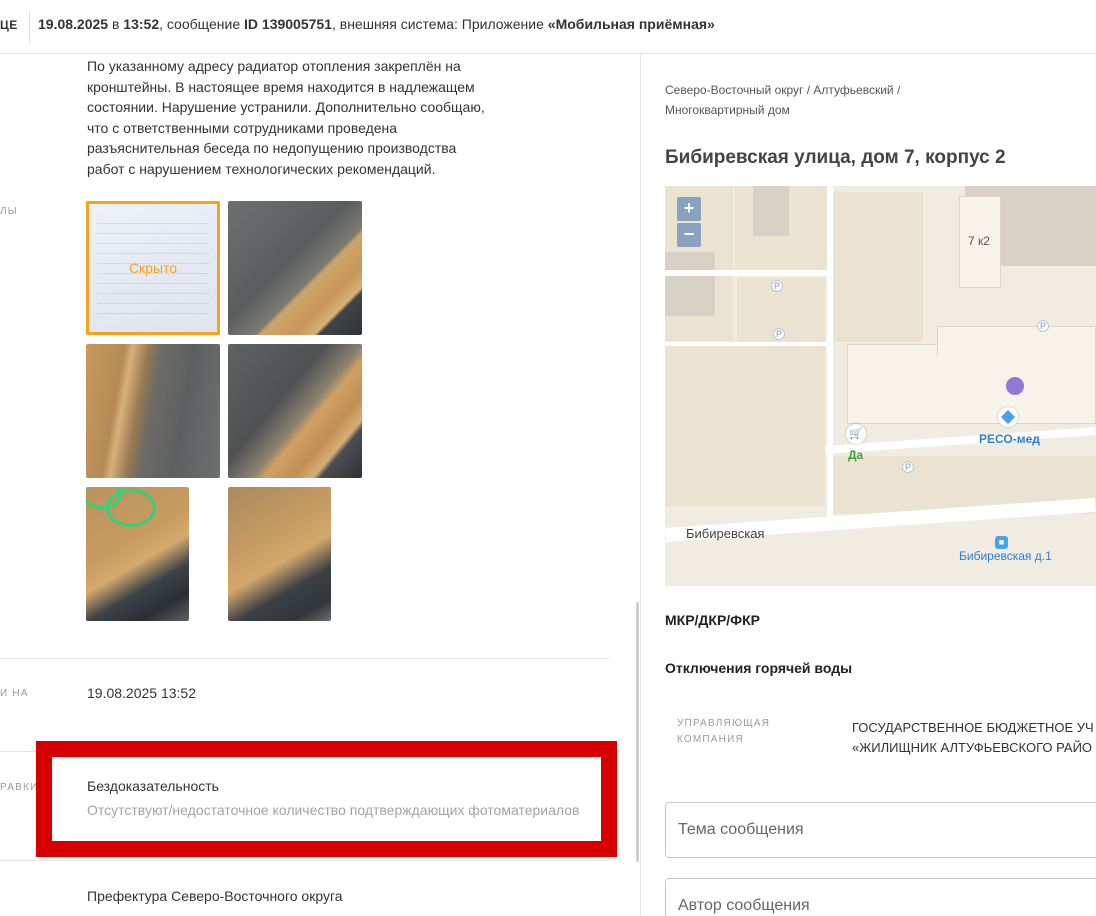  I want to click on highlight-frame, so click(326, 799).